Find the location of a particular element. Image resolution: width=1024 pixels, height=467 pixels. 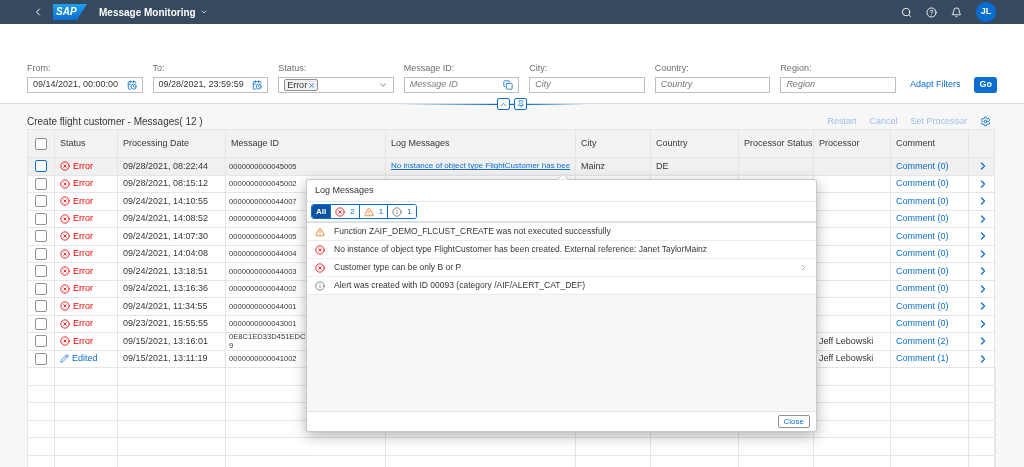

table-cell-text: 09/24/2021, 13:16:36 is located at coordinates (166, 288).